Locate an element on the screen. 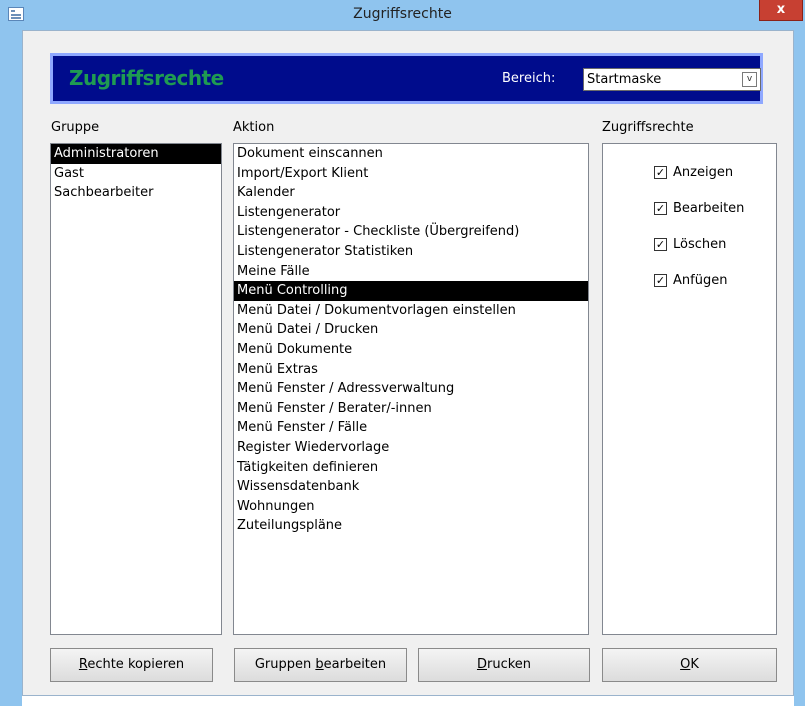 The height and width of the screenshot is (706, 805). permission-checkbox-row: ✓ Bearbeiten is located at coordinates (699, 208).